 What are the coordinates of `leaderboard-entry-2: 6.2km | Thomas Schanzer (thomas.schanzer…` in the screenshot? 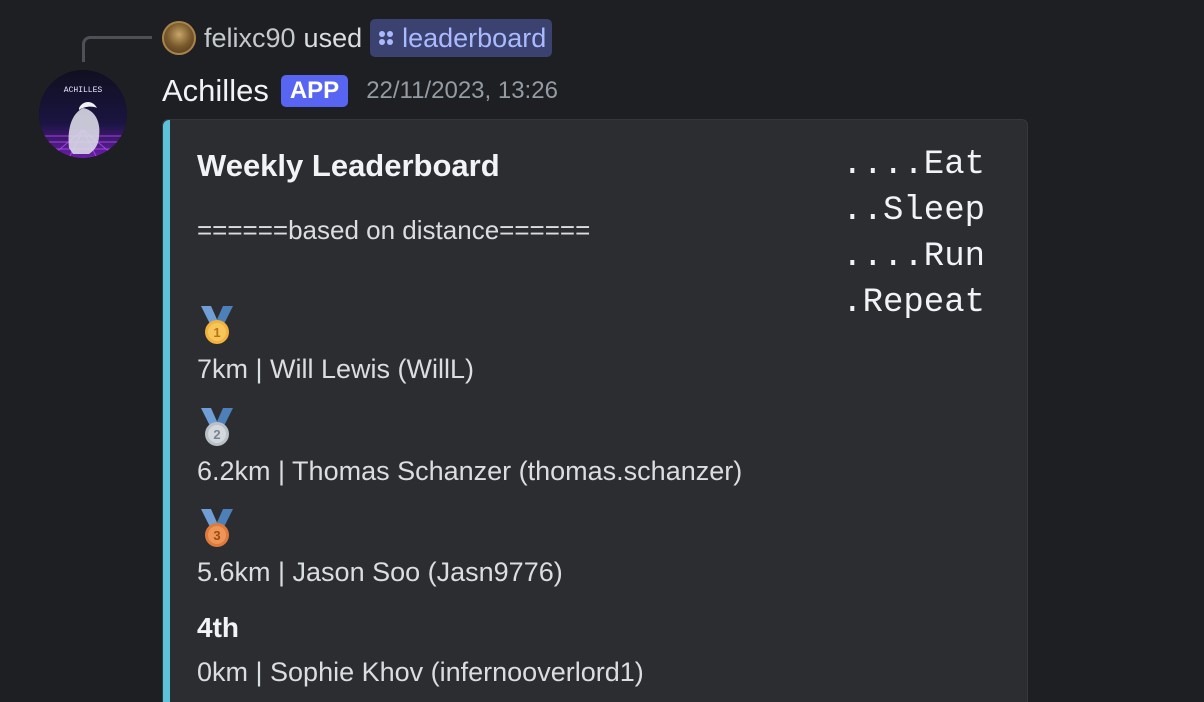 It's located at (470, 471).